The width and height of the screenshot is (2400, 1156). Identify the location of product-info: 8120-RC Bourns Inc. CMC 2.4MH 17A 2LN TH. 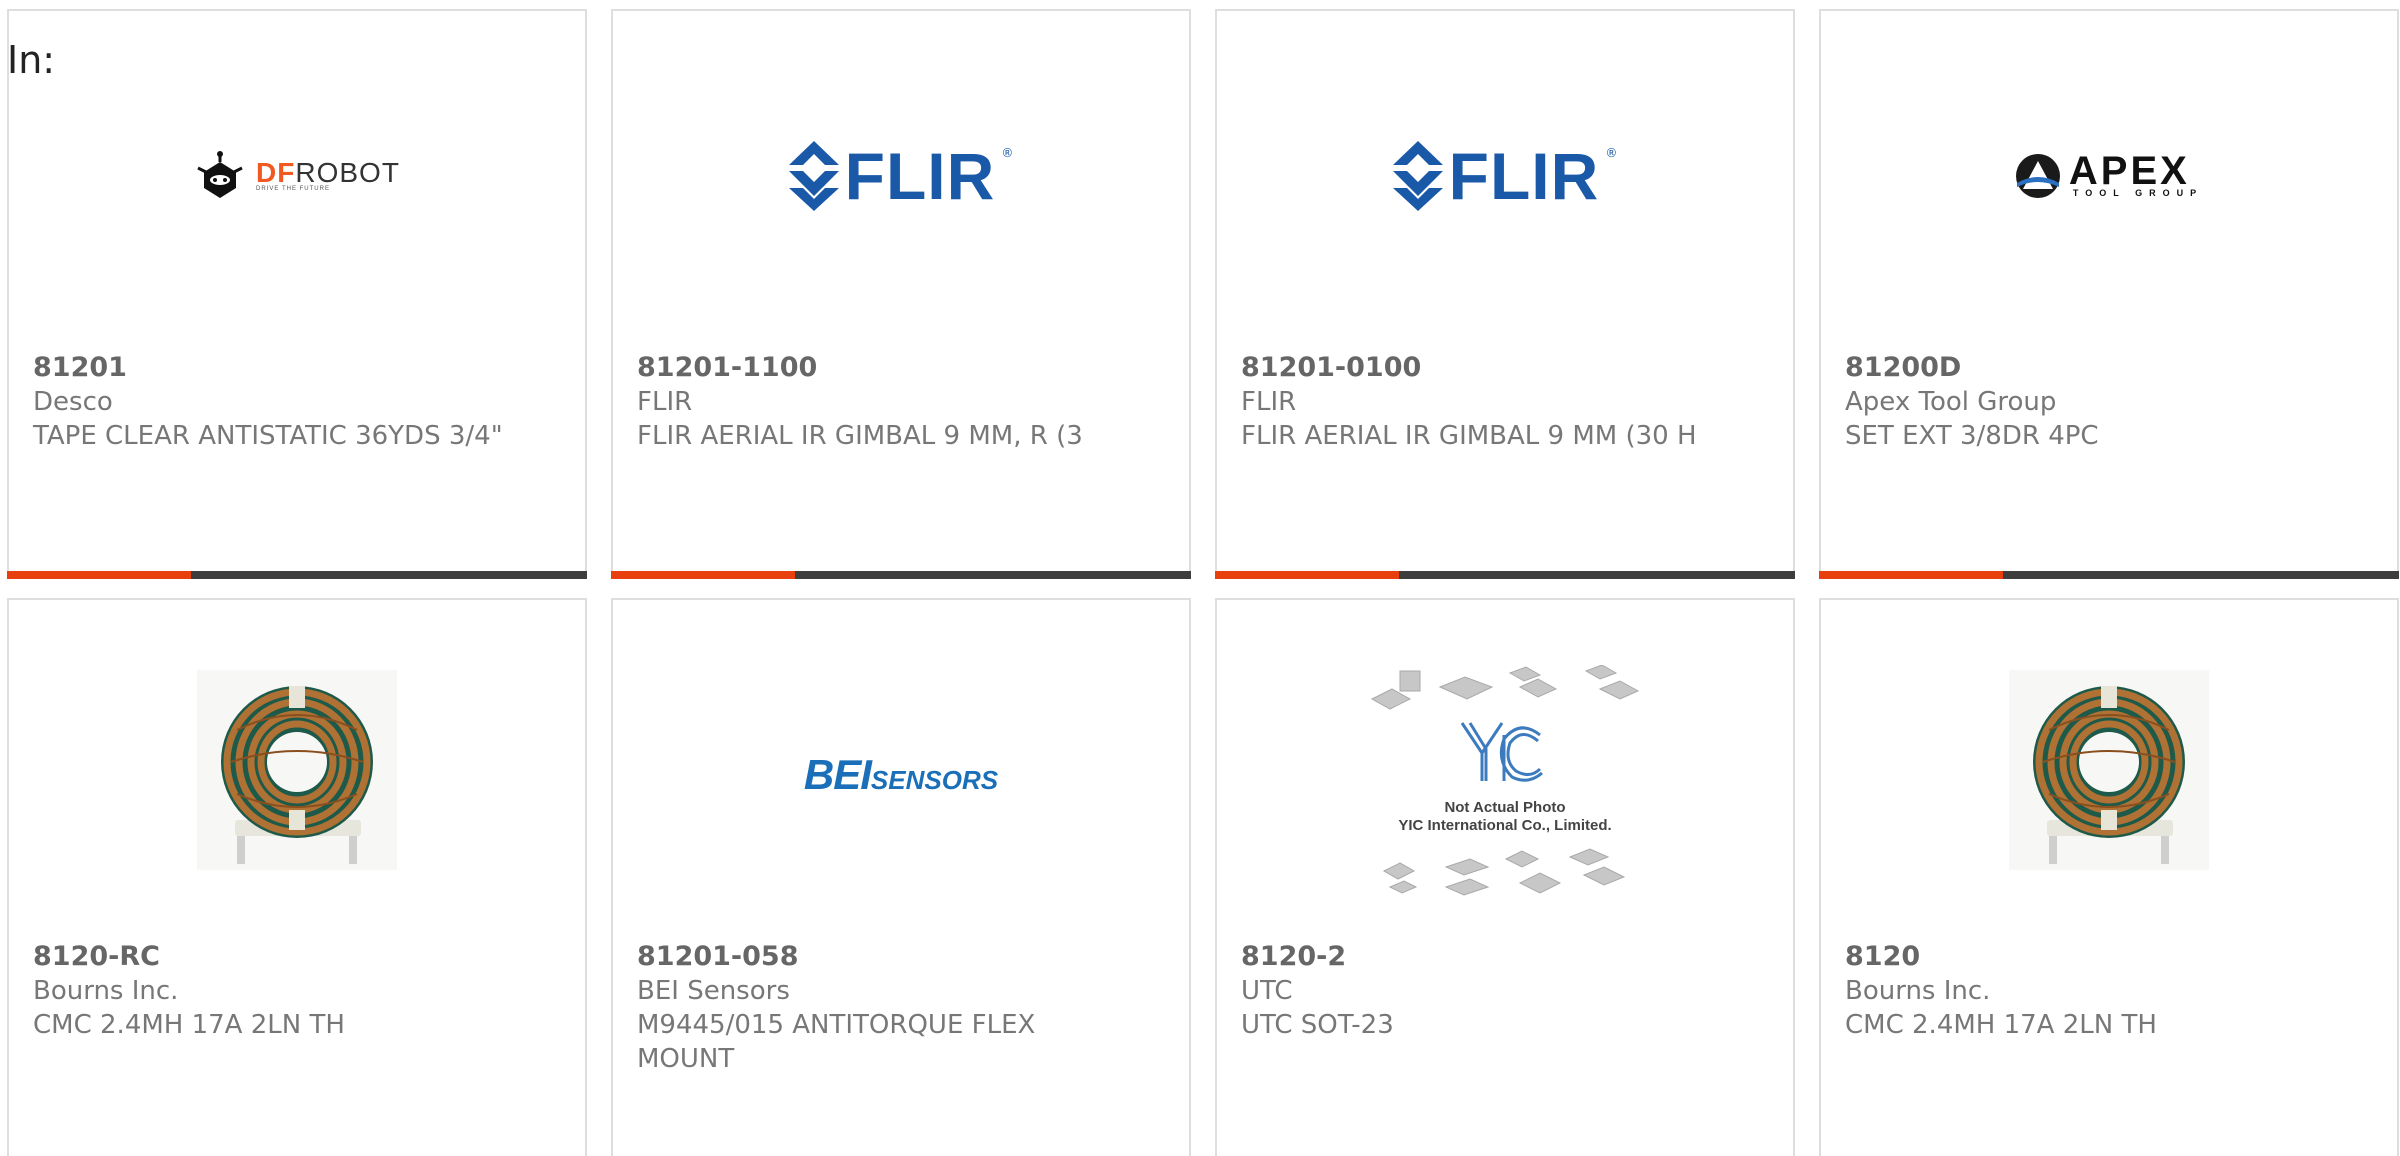
(283, 991).